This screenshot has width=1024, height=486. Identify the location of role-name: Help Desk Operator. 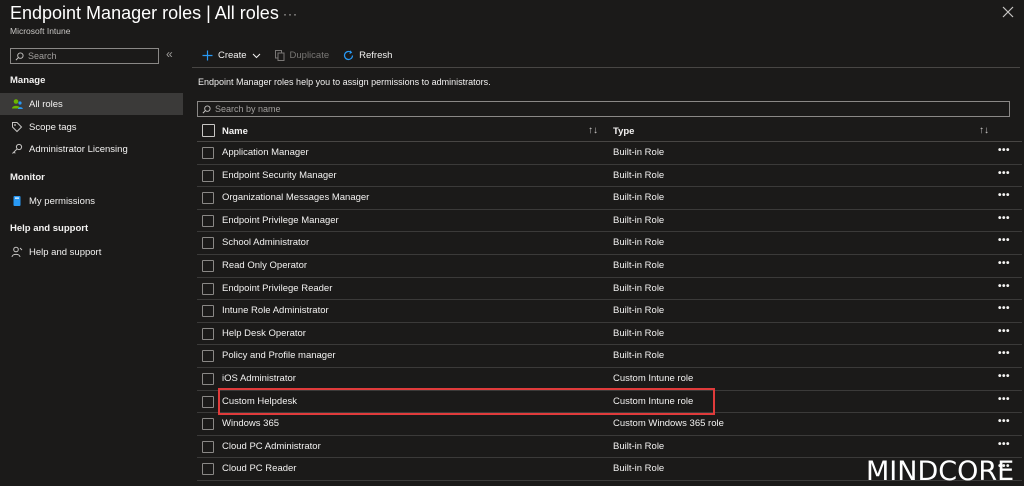
(264, 333).